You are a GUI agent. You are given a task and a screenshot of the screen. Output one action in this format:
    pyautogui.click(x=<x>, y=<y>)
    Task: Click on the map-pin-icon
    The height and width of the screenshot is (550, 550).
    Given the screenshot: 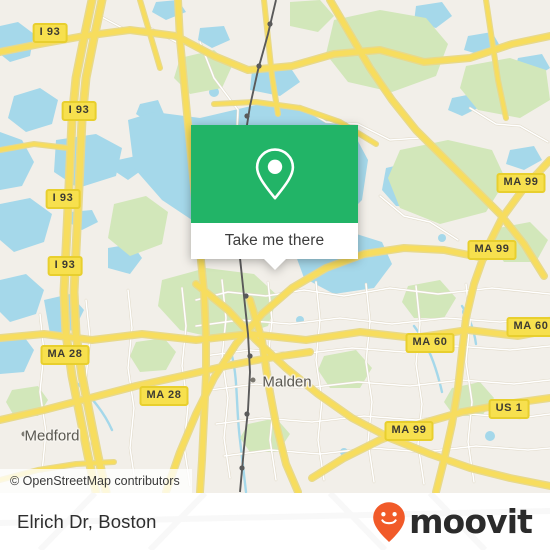 What is the action you would take?
    pyautogui.click(x=274, y=174)
    